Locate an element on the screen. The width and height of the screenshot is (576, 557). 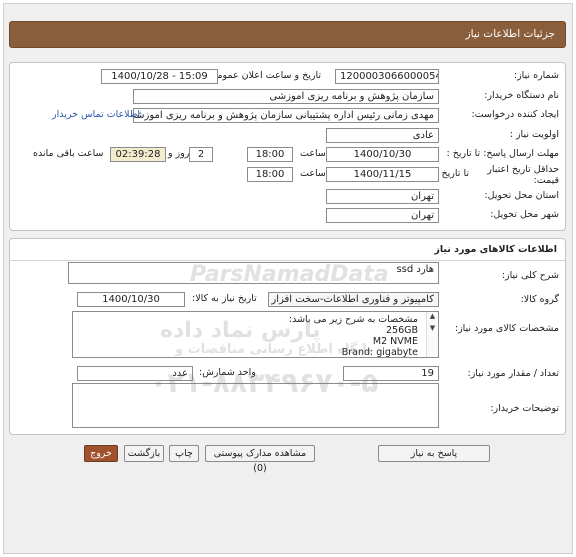
scroll-up-icon: ▲ is located at coordinates (432, 316).